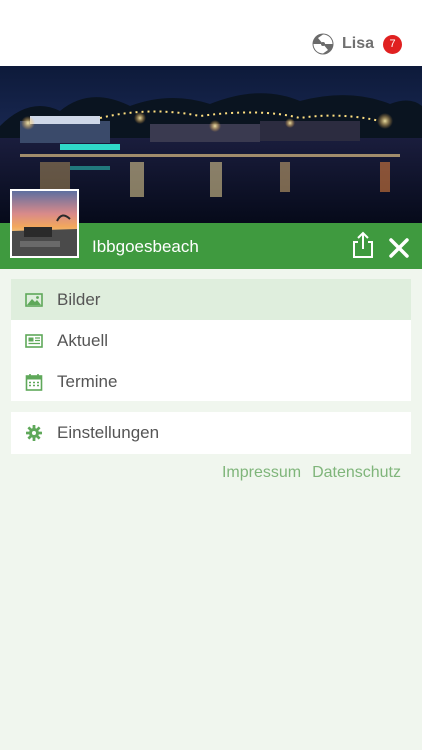 This screenshot has height=750, width=422. What do you see at coordinates (34, 432) in the screenshot?
I see `gear-icon` at bounding box center [34, 432].